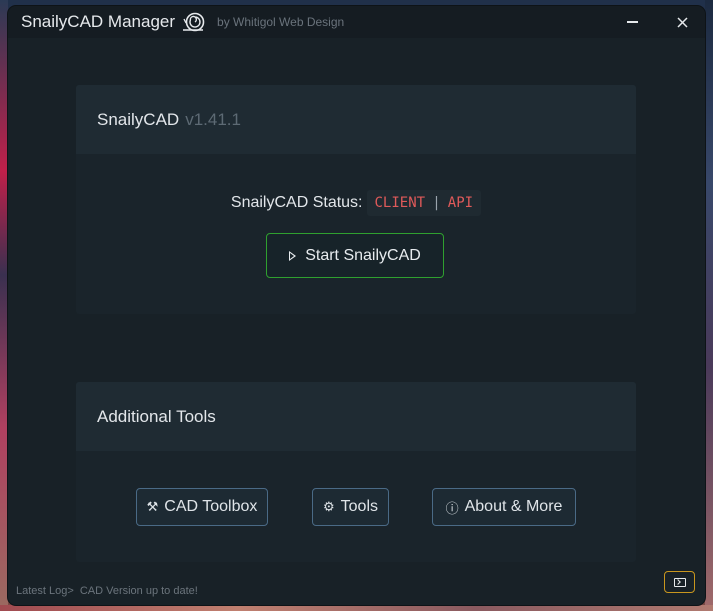 The image size is (713, 611). Describe the element at coordinates (452, 508) in the screenshot. I see `info-icon: ⓘ` at that location.